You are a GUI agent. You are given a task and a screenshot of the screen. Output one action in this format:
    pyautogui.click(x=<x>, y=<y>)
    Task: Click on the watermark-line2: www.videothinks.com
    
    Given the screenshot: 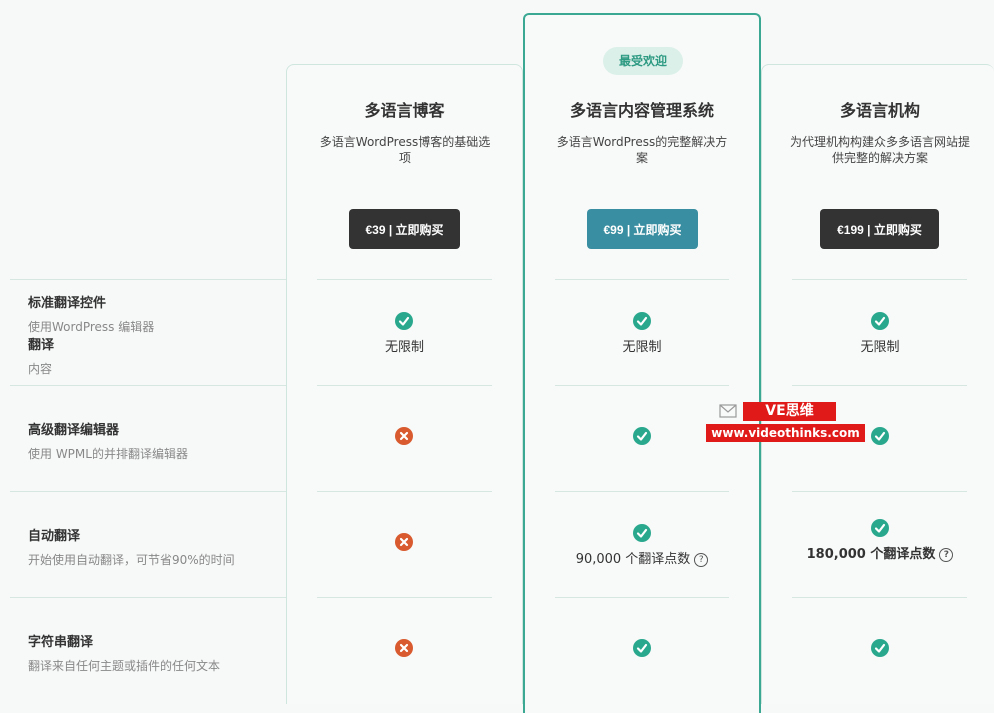 What is the action you would take?
    pyautogui.click(x=785, y=433)
    